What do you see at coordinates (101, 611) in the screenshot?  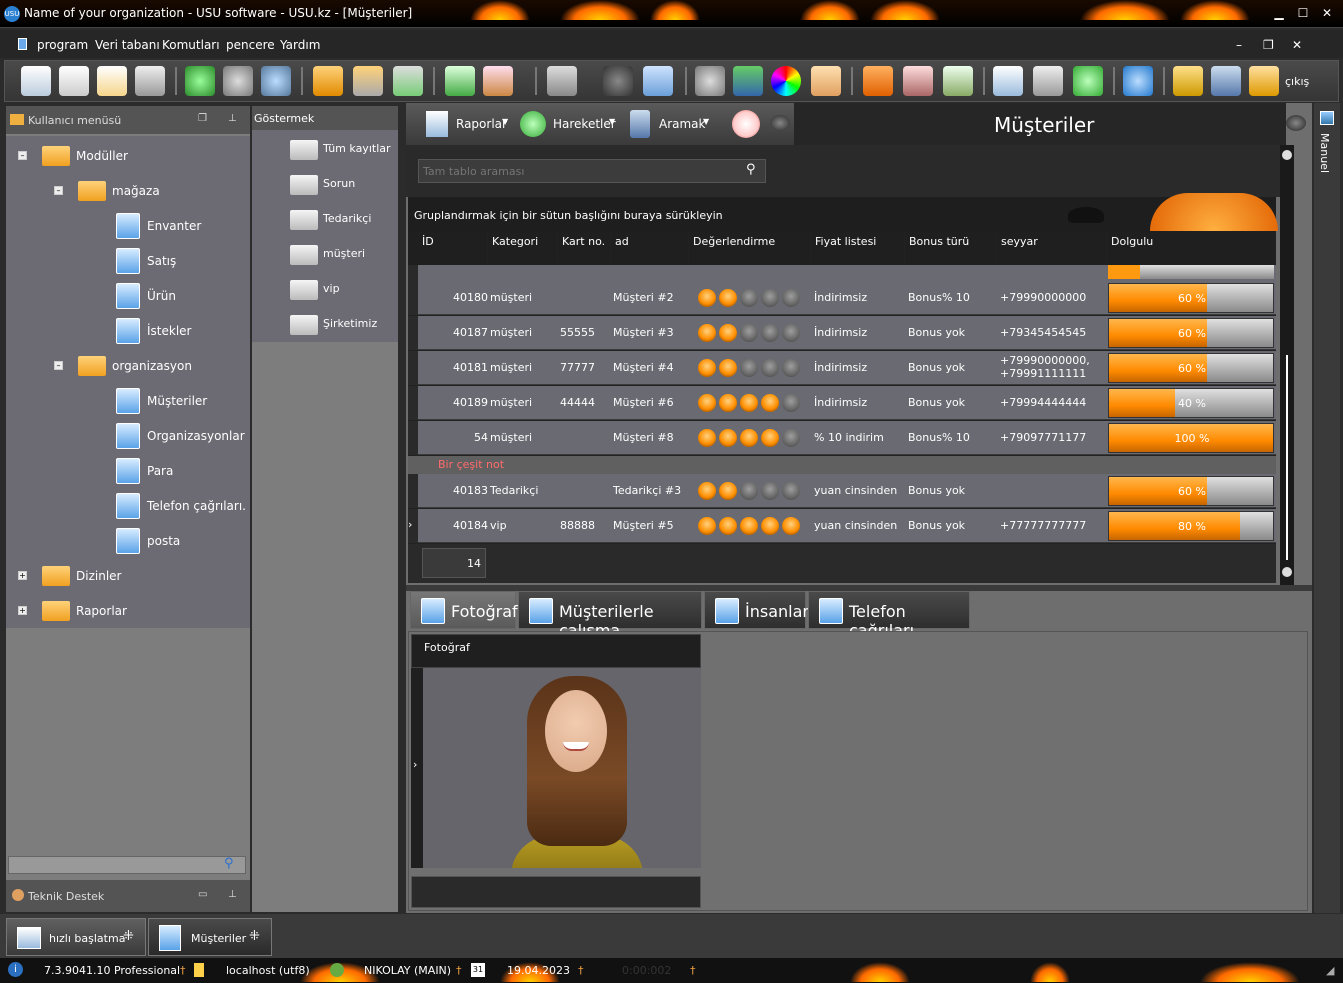 I see `tree-item-reports: Raporlar` at bounding box center [101, 611].